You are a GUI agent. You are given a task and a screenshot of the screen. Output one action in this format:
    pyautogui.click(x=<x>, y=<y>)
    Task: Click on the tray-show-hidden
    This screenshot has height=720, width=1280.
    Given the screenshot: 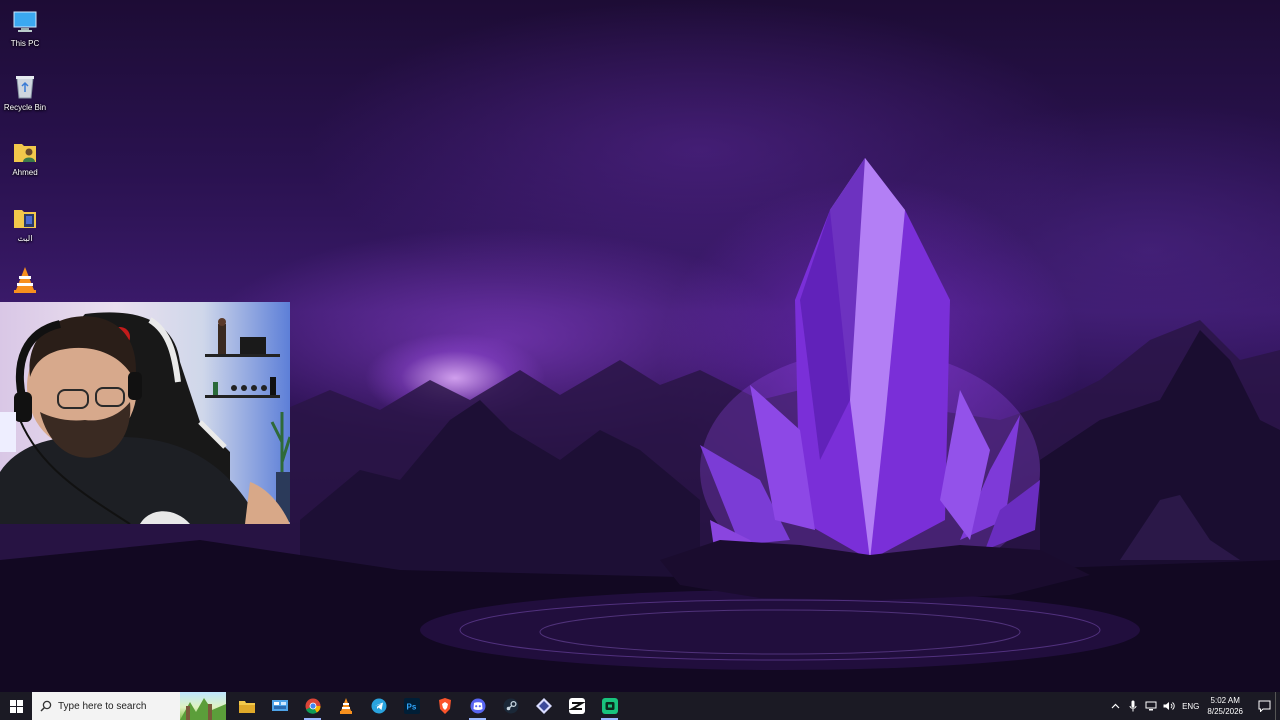 What is the action you would take?
    pyautogui.click(x=1115, y=706)
    